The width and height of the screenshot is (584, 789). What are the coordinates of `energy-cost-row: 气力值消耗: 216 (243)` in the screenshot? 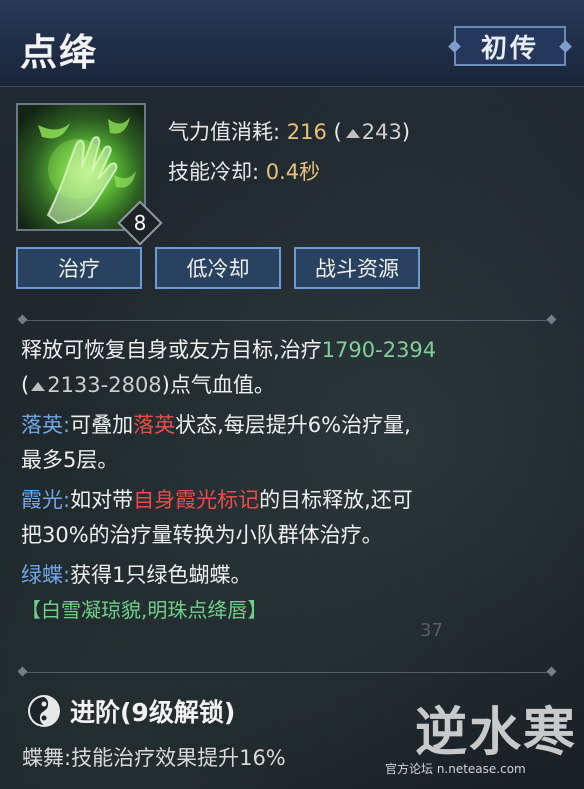 It's located at (289, 131).